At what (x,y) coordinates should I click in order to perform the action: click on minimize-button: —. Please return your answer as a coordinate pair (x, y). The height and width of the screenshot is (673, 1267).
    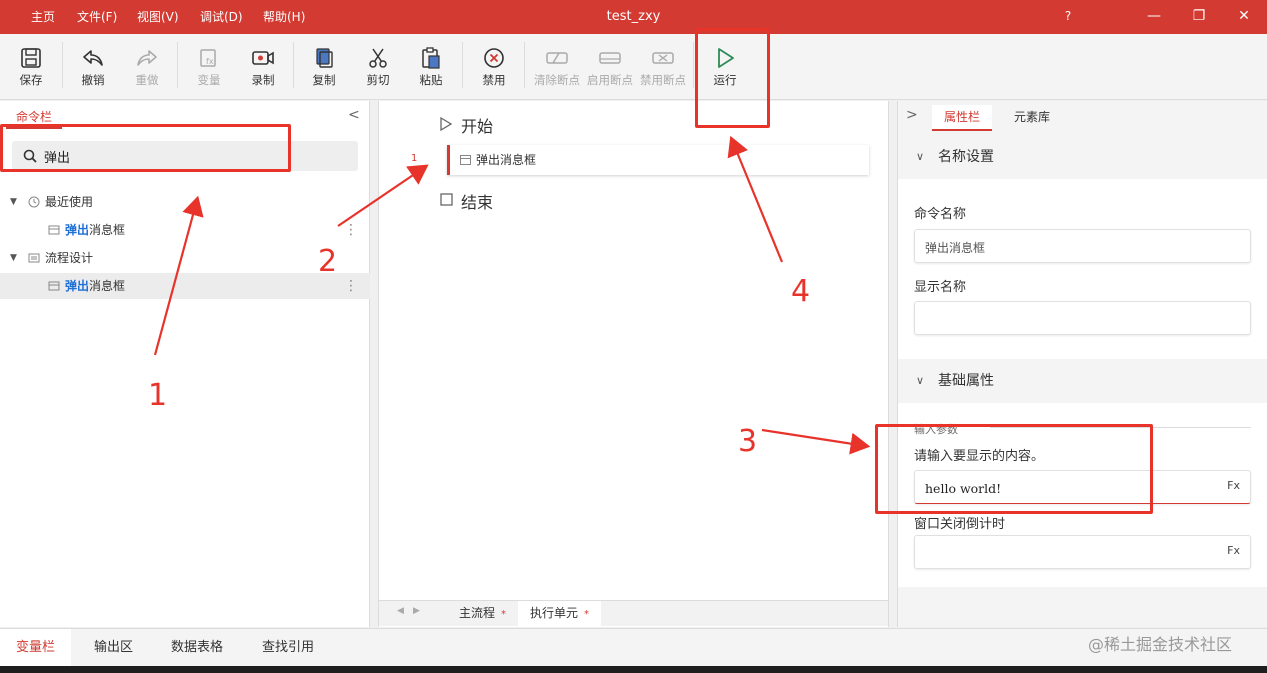
    Looking at the image, I should click on (1154, 17).